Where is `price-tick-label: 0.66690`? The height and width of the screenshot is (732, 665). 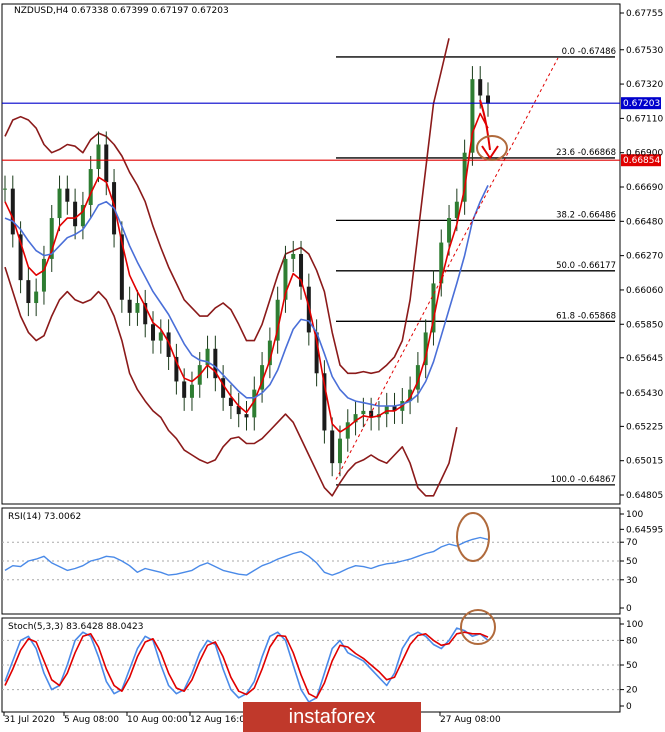 price-tick-label: 0.66690 is located at coordinates (644, 188).